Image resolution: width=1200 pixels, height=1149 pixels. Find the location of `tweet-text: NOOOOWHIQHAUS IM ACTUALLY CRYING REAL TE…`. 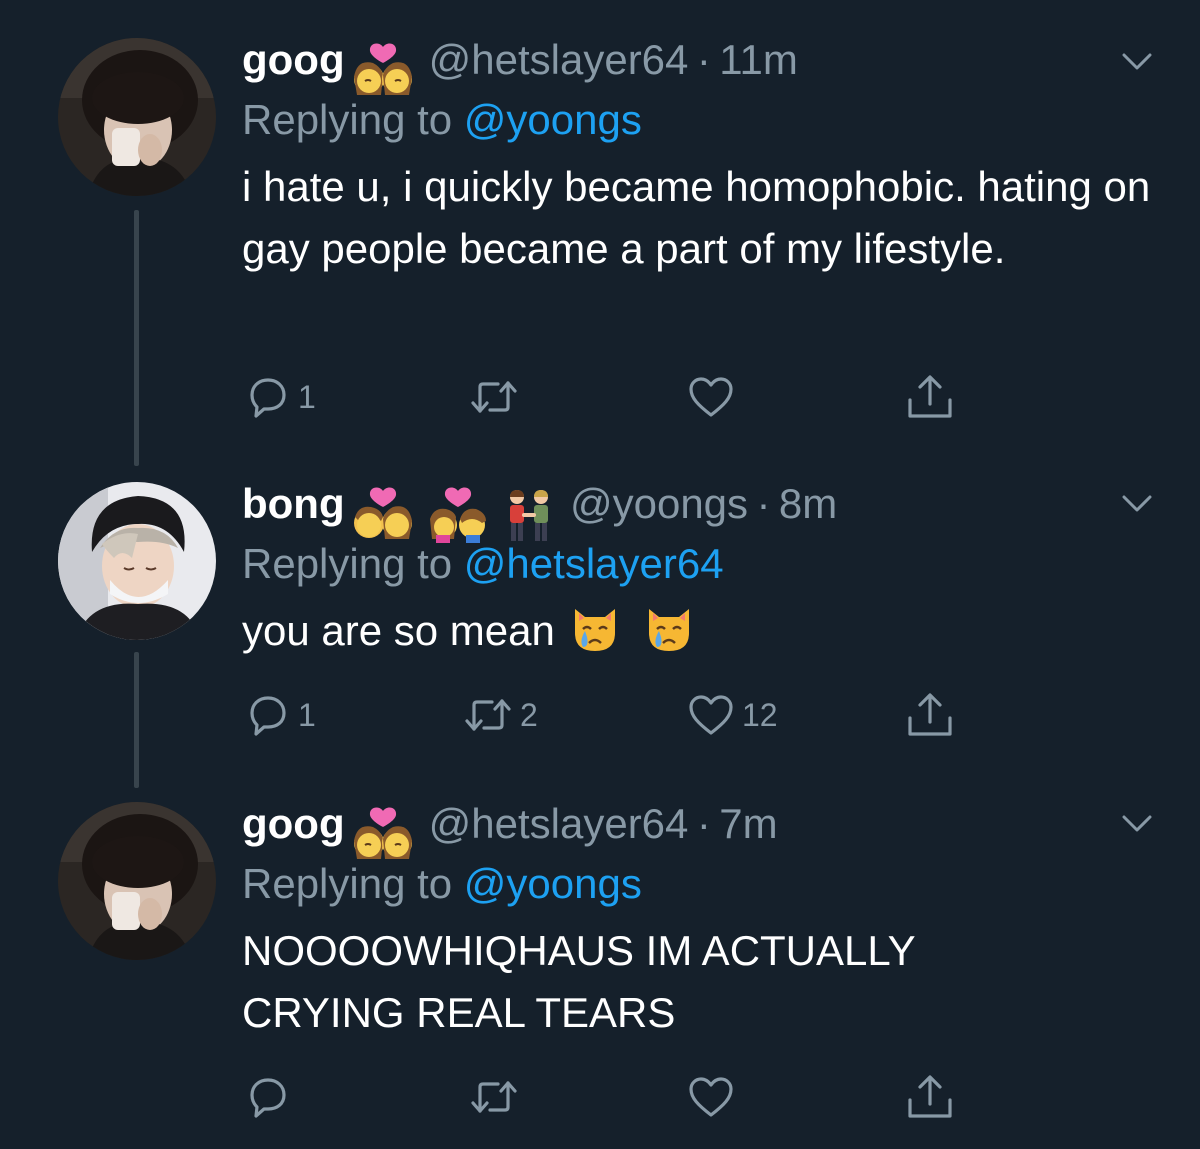

tweet-text: NOOOOWHIQHAUS IM ACTUALLY CRYING REAL TE… is located at coordinates (612, 982).